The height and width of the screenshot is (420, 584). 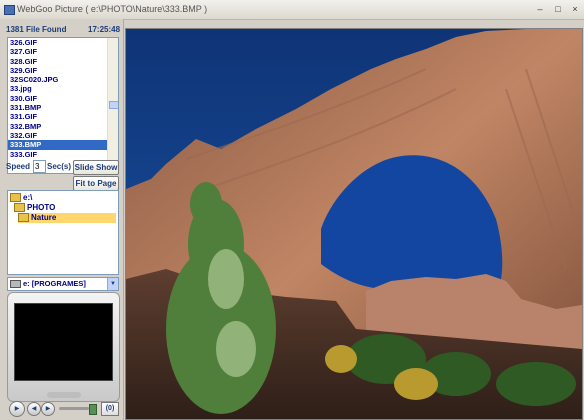 I want to click on preview-monitor, so click(x=63, y=347).